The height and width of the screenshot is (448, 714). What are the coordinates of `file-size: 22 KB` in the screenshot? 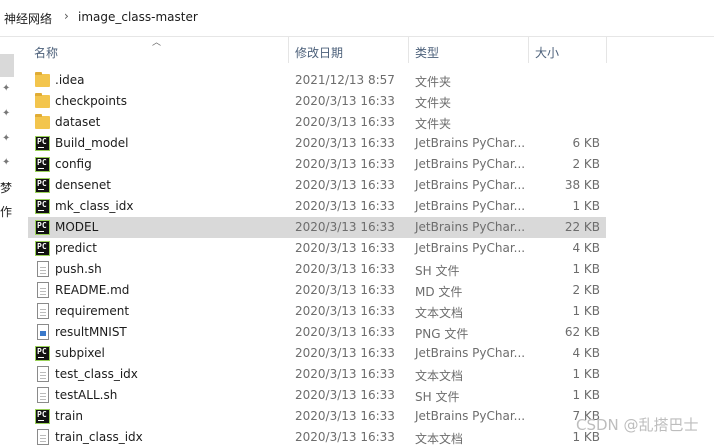 It's located at (582, 227).